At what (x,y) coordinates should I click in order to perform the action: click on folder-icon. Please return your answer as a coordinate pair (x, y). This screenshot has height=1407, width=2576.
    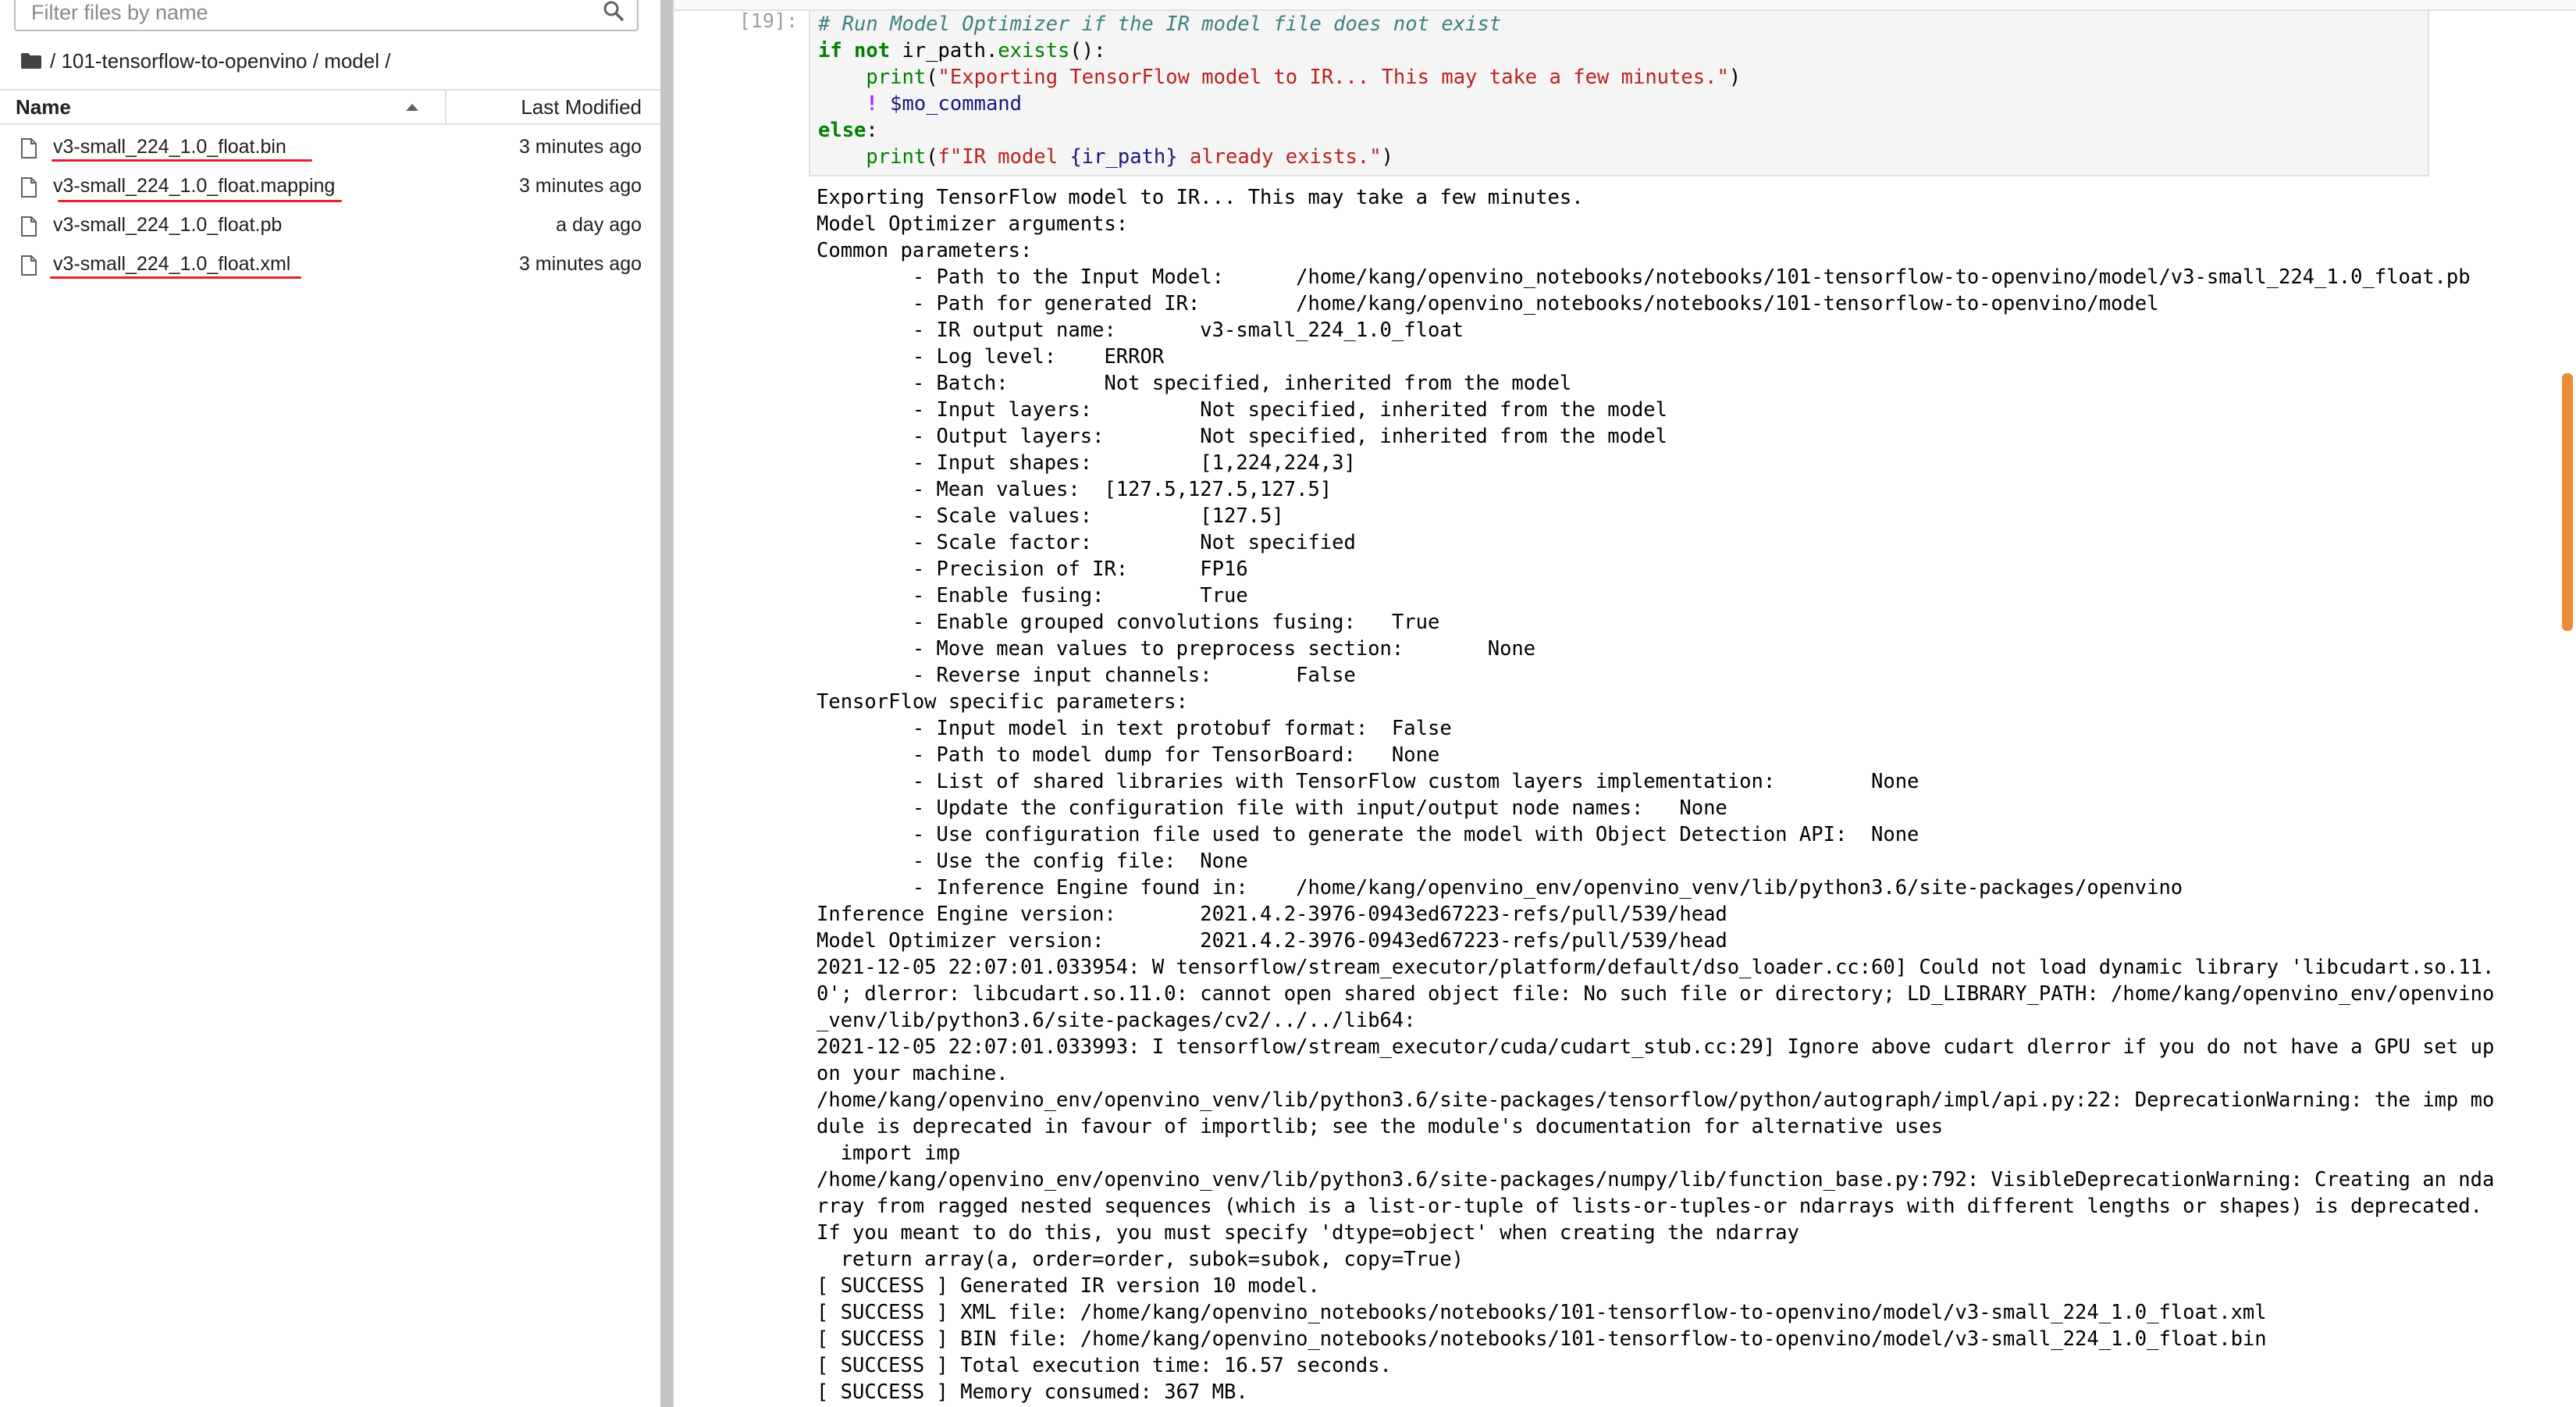
    Looking at the image, I should click on (31, 60).